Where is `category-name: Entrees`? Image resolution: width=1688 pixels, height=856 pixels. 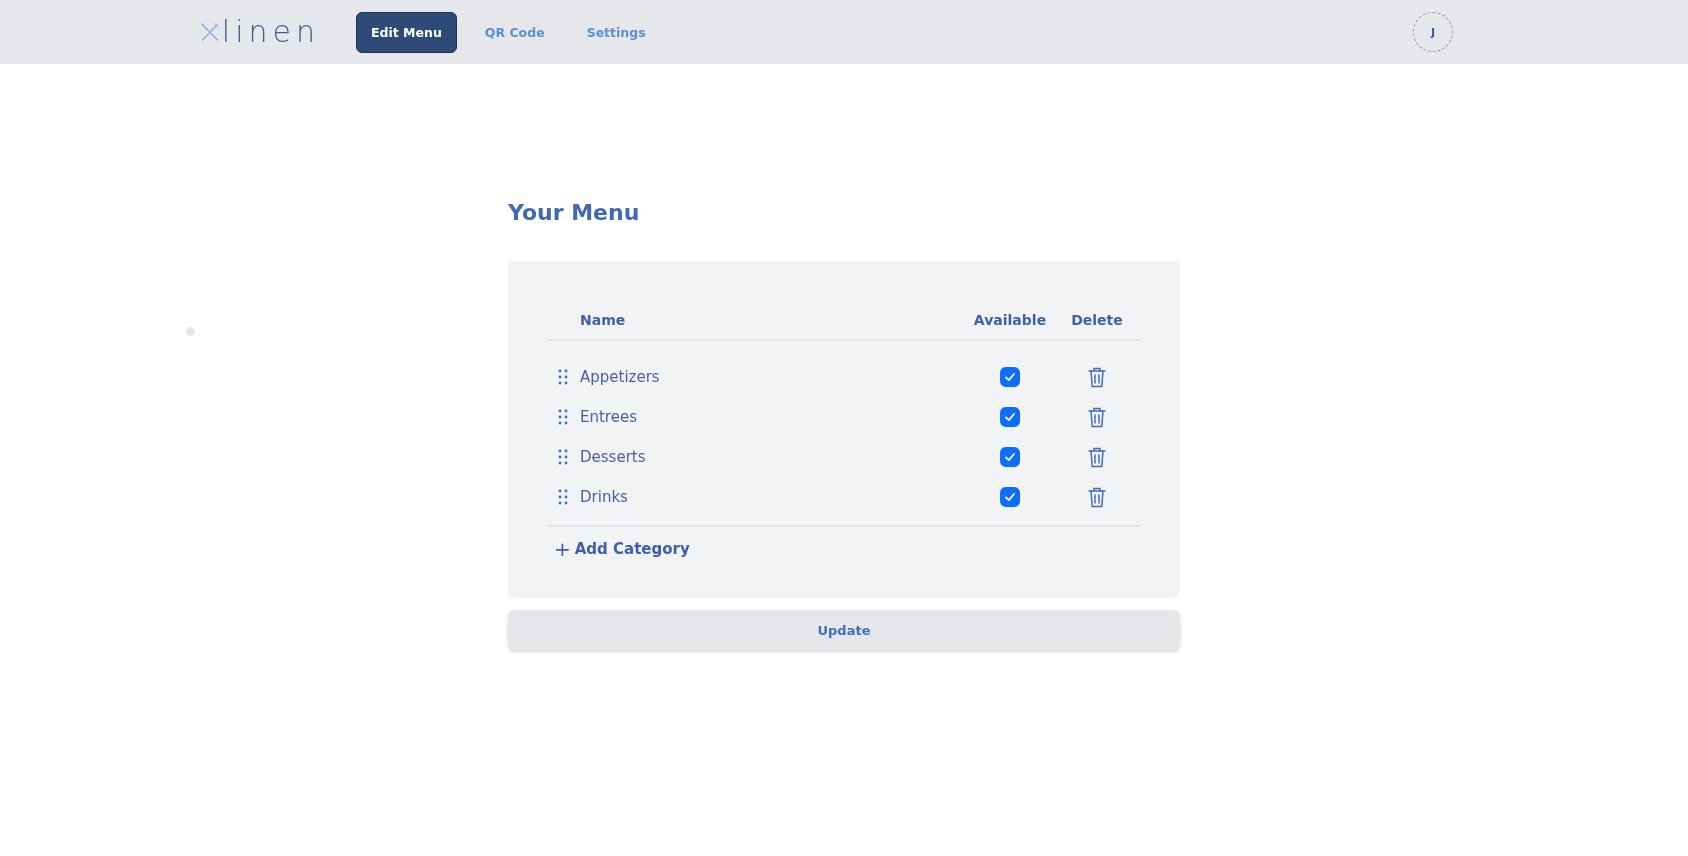
category-name: Entrees is located at coordinates (609, 417).